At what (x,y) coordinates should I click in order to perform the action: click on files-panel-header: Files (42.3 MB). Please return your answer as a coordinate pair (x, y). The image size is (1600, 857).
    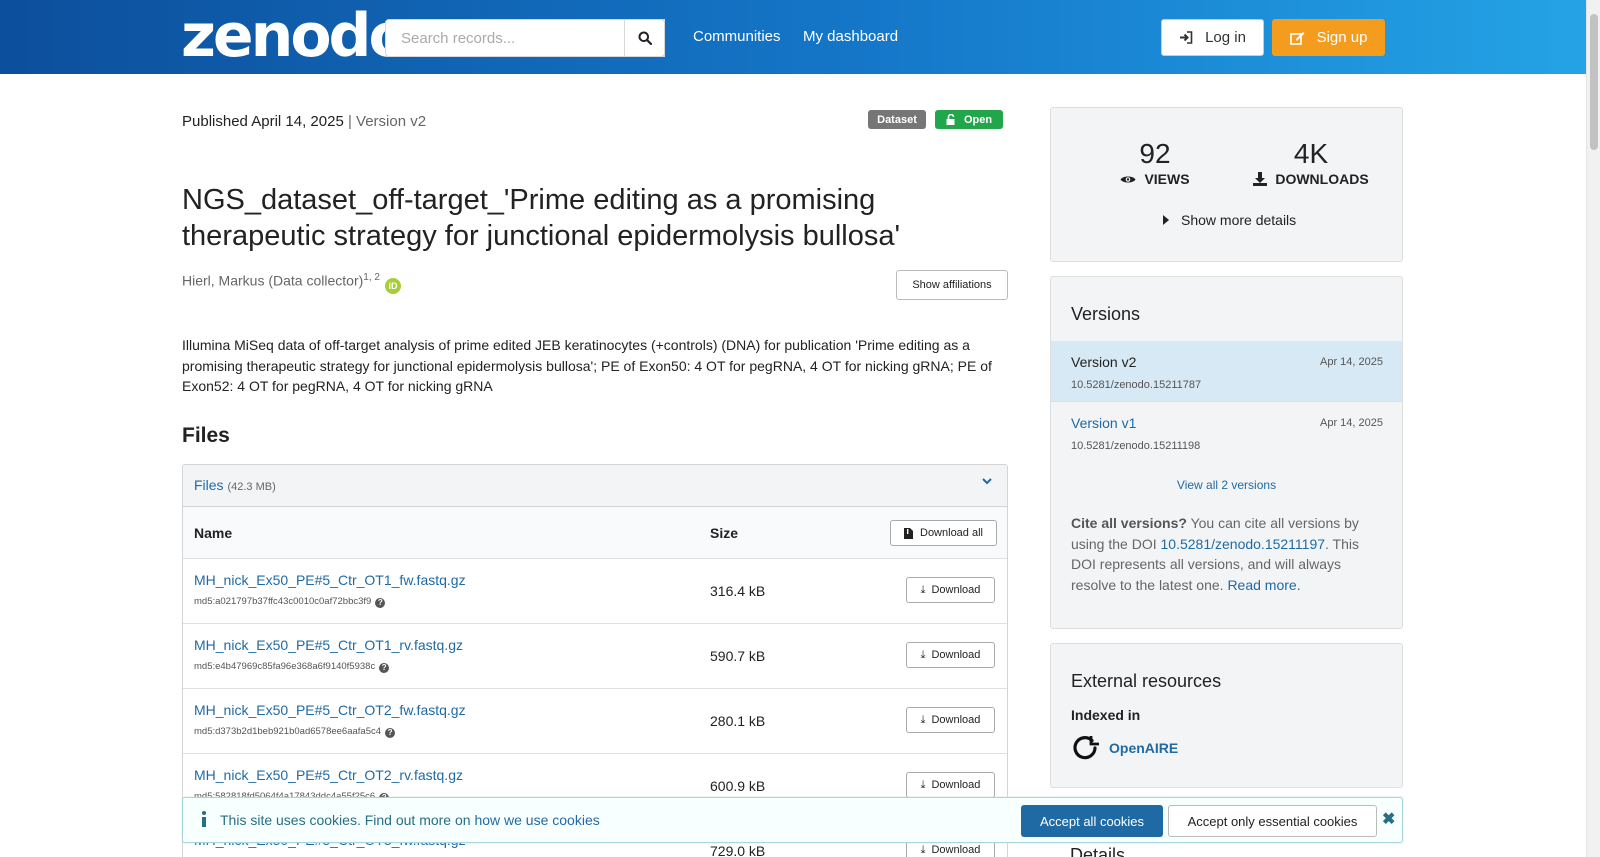
    Looking at the image, I should click on (595, 486).